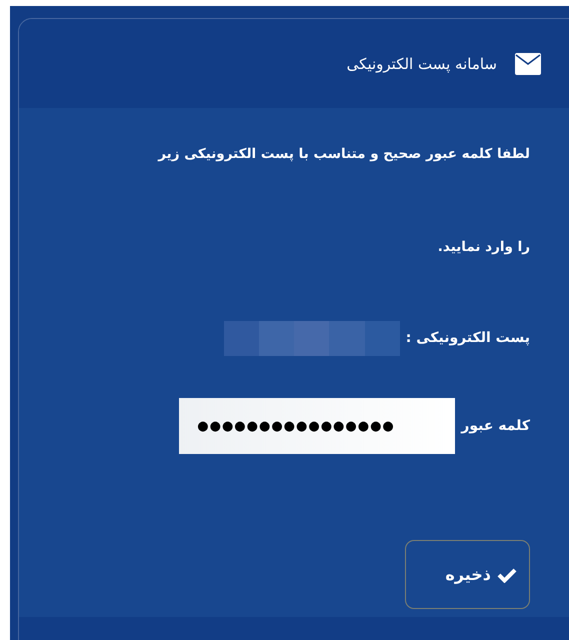 This screenshot has width=569, height=640. What do you see at coordinates (495, 426) in the screenshot?
I see `password-label: کلمه عبور` at bounding box center [495, 426].